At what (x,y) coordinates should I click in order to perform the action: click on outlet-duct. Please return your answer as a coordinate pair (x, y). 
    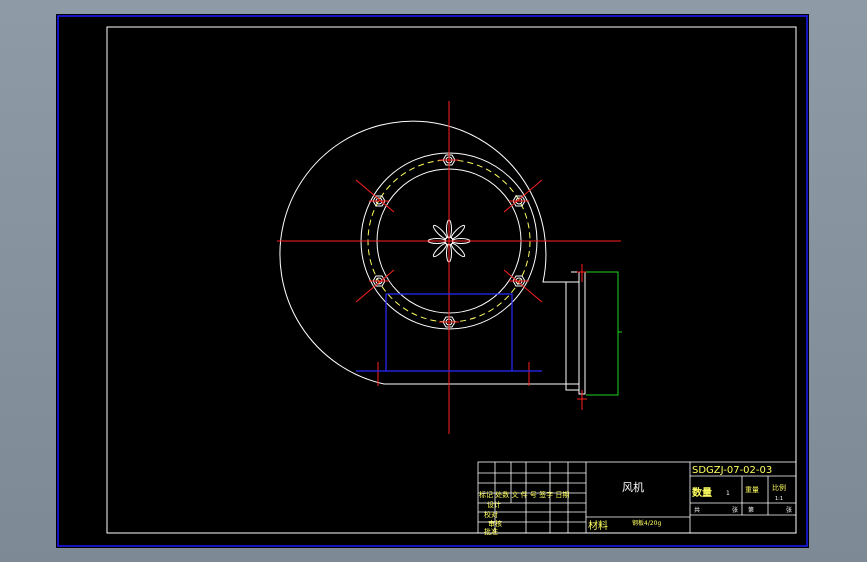
    Looking at the image, I should click on (572, 336).